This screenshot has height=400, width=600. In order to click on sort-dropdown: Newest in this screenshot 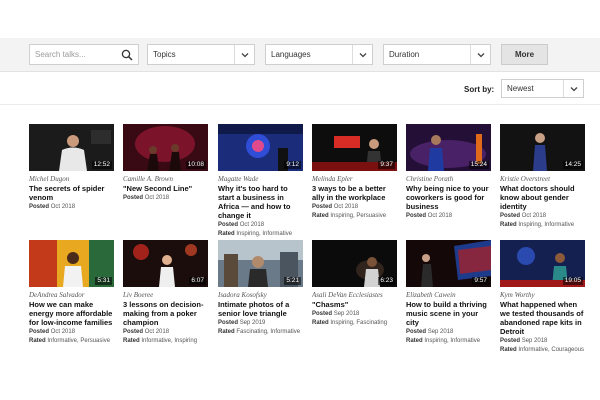, I will do `click(542, 88)`.